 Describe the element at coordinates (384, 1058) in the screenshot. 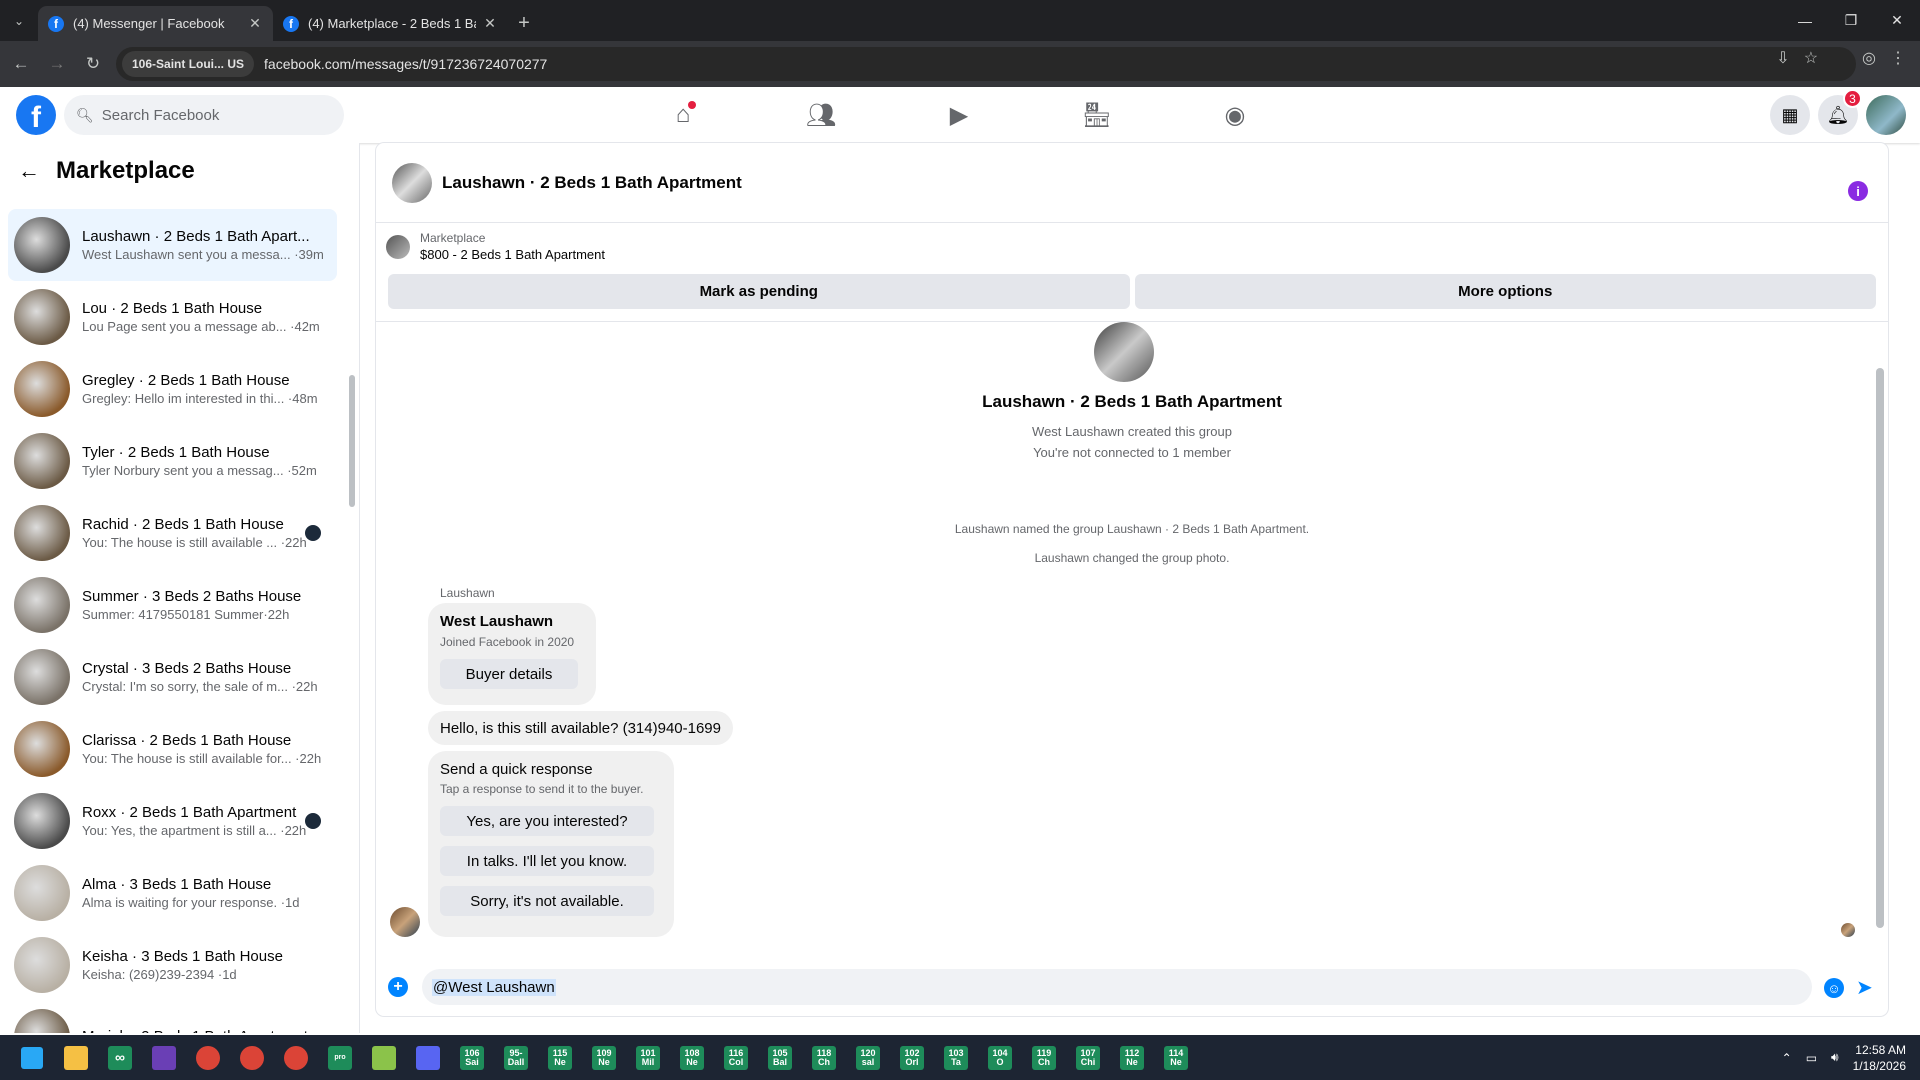

I see `notepad-icon` at that location.